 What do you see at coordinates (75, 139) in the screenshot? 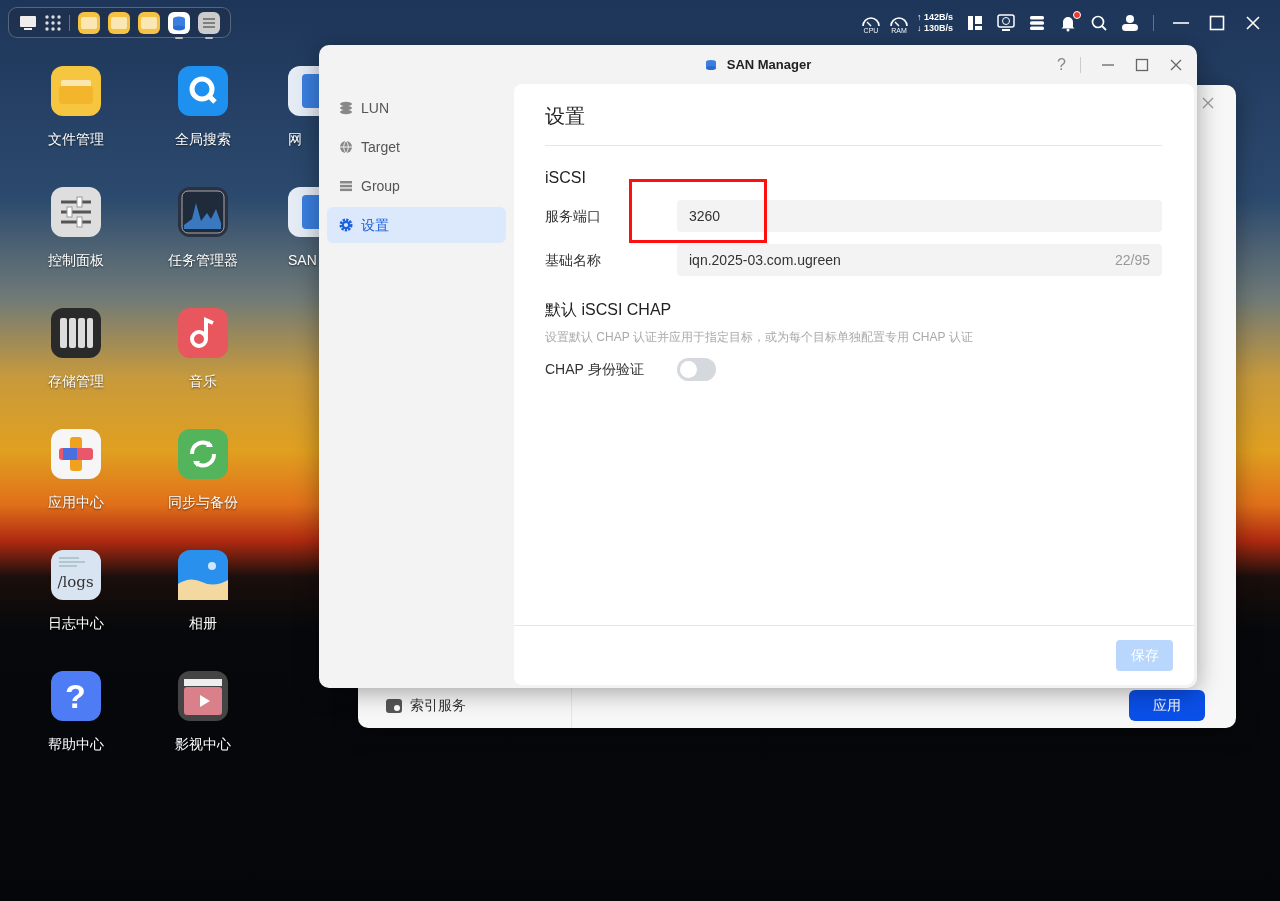
I see `app-label: 文件管理` at bounding box center [75, 139].